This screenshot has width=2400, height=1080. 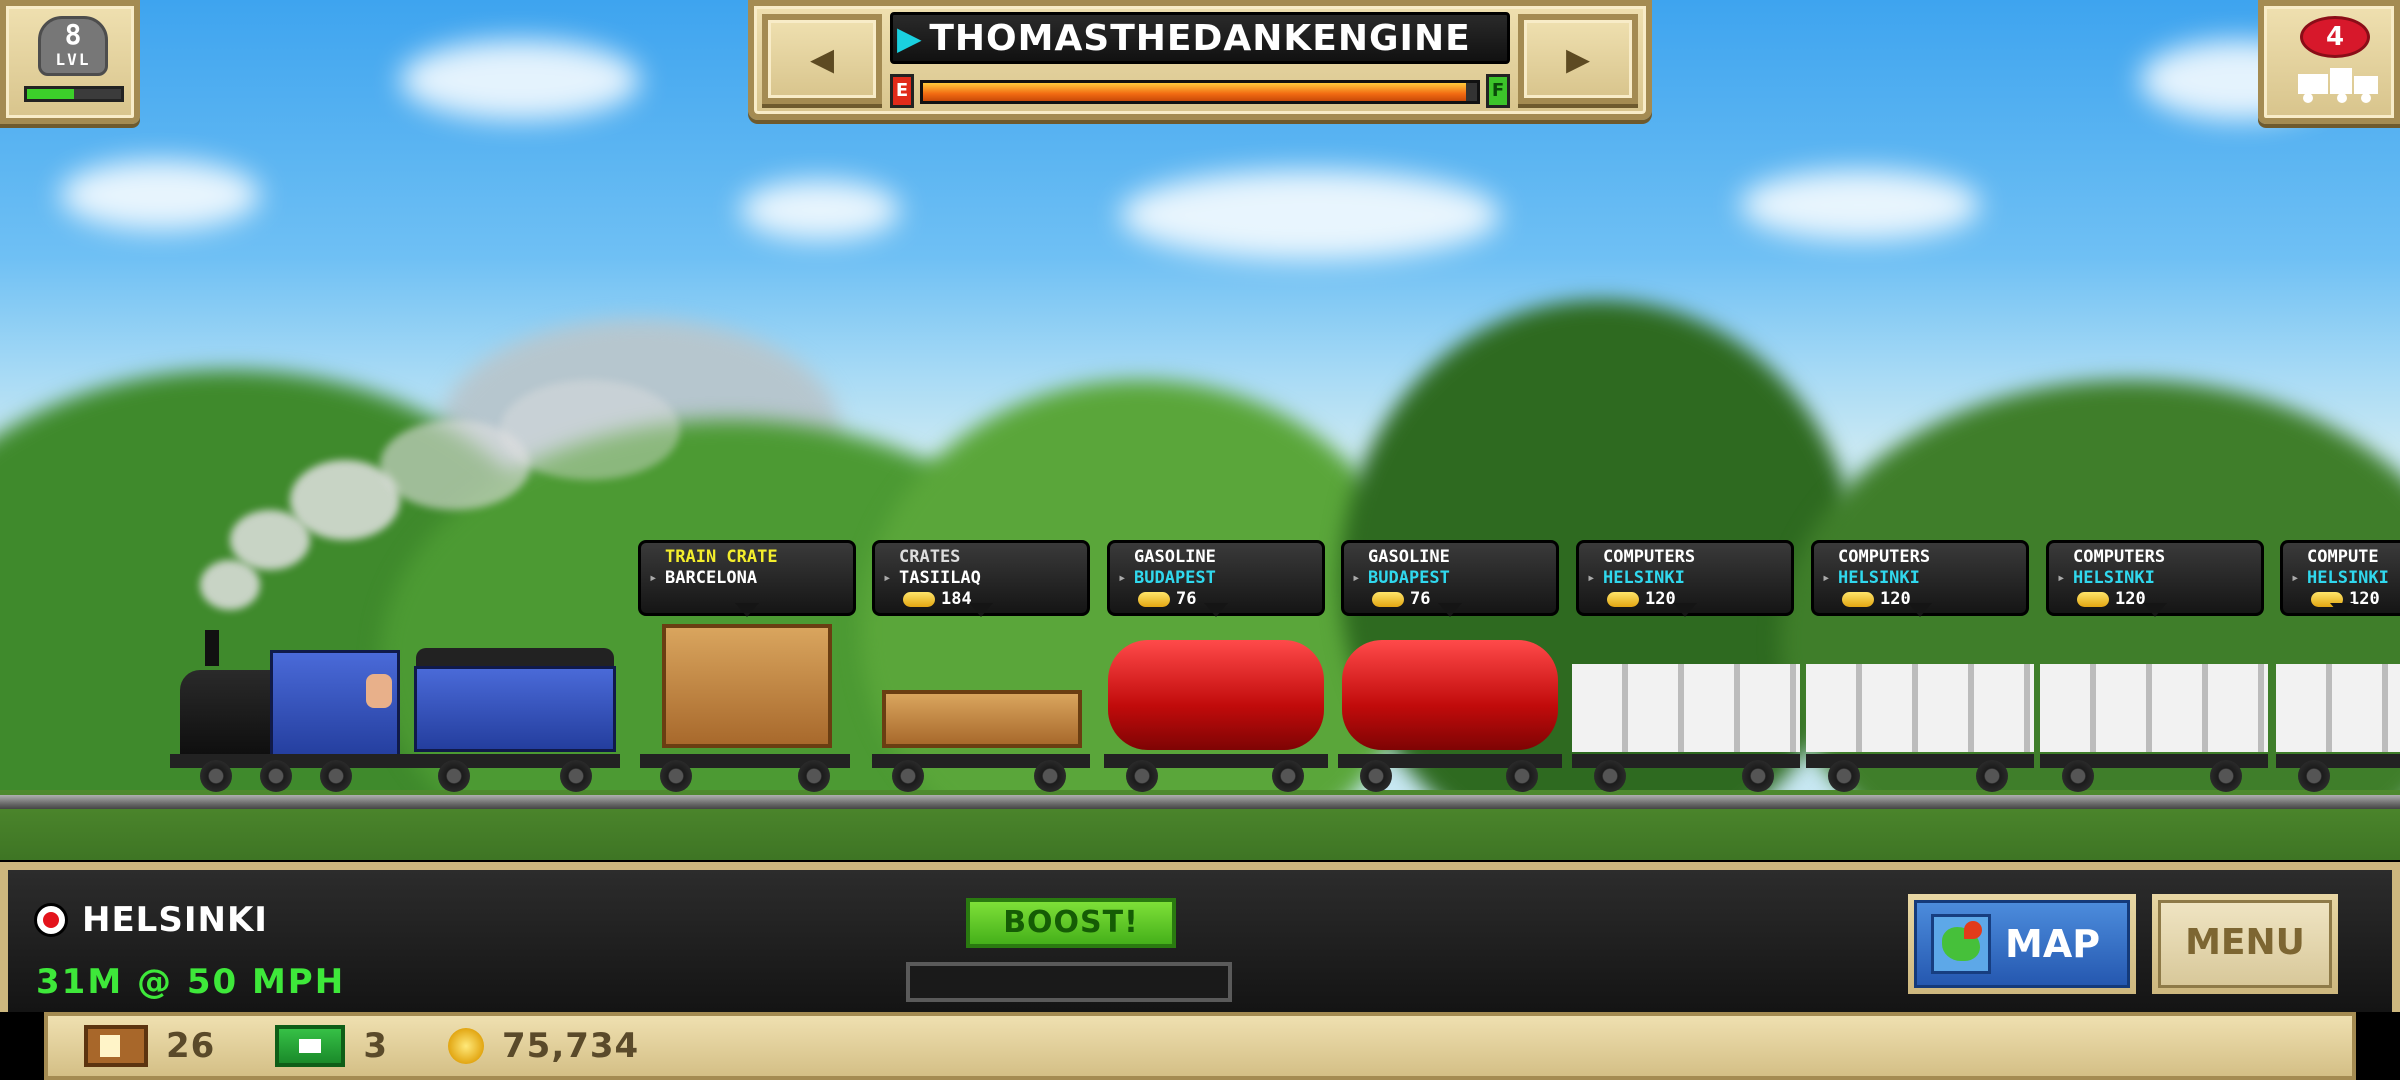 What do you see at coordinates (466, 1046) in the screenshot?
I see `coin-icon` at bounding box center [466, 1046].